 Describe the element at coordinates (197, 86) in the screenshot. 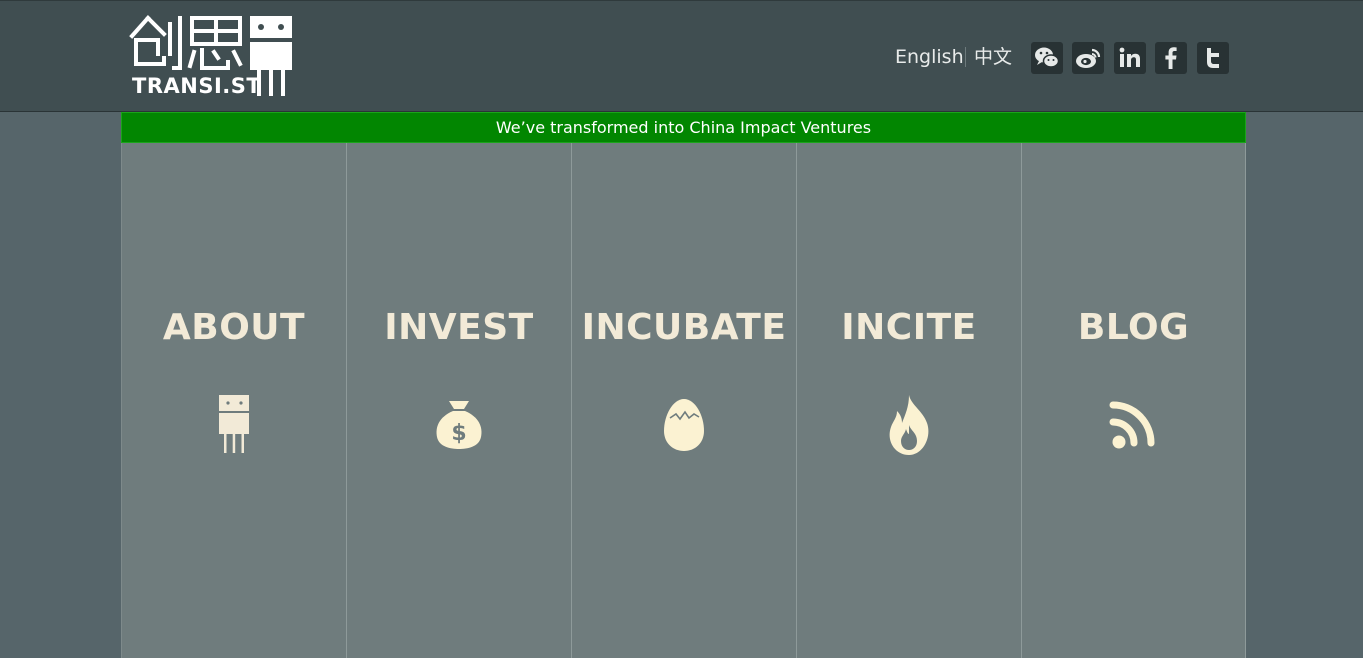

I see `logo-text: TRANSI.ST` at that location.